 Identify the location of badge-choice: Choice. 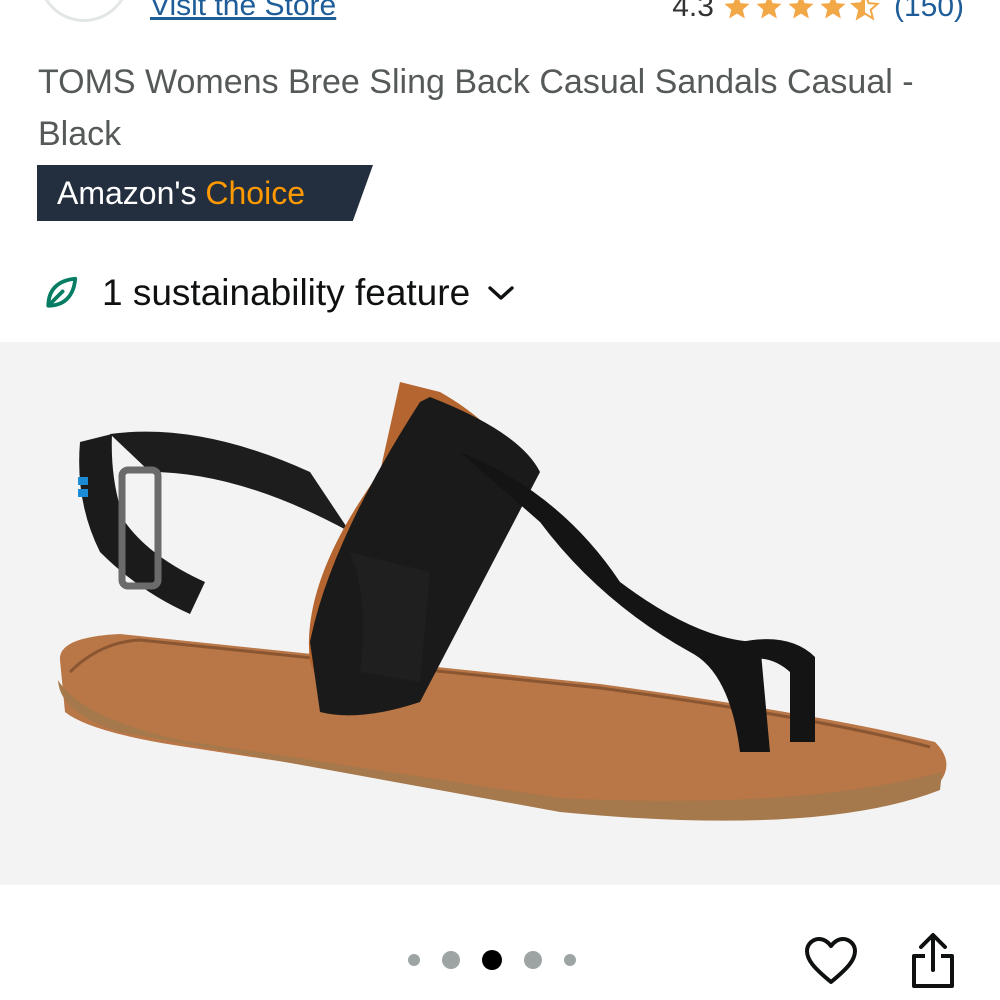
(255, 192).